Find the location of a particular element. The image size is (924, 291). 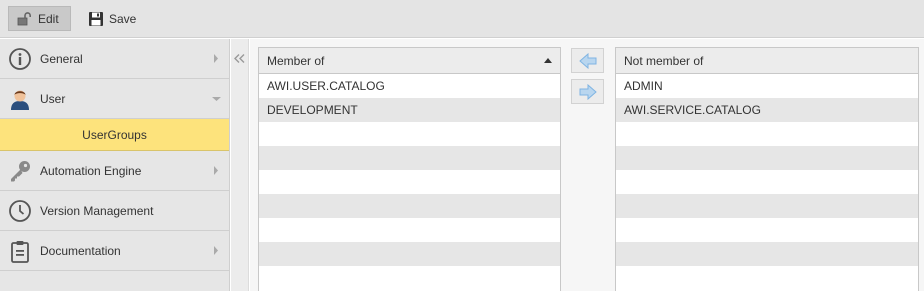

column-header-label: Member of is located at coordinates (296, 60).